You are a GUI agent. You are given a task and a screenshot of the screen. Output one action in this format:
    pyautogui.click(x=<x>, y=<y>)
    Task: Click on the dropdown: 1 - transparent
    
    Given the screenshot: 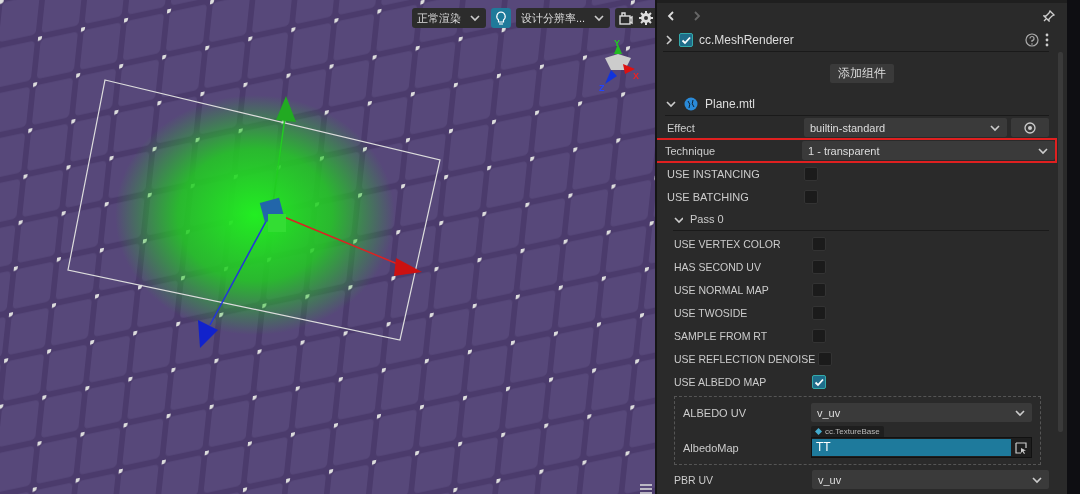 What is the action you would take?
    pyautogui.click(x=928, y=150)
    